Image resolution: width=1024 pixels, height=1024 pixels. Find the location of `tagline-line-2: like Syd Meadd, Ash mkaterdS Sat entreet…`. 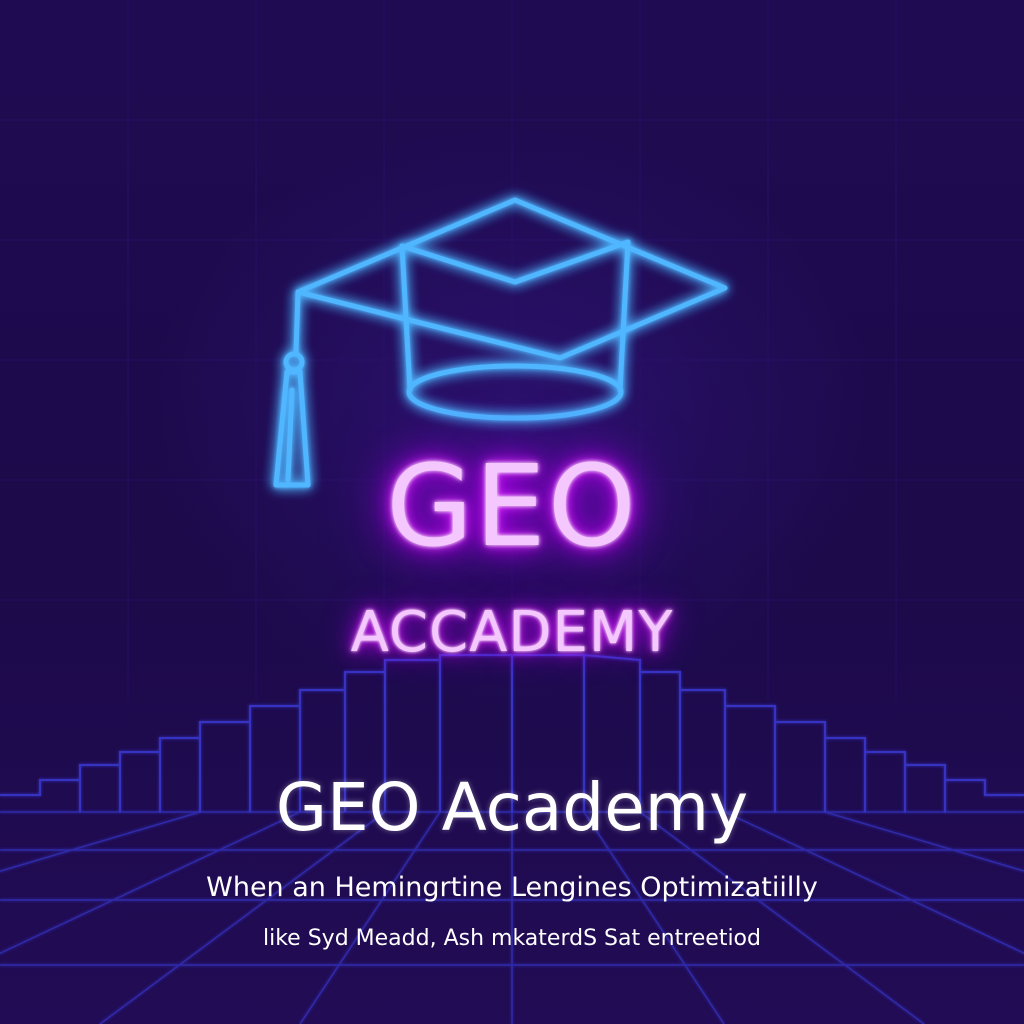

tagline-line-2: like Syd Meadd, Ash mkaterdS Sat entreet… is located at coordinates (512, 938).